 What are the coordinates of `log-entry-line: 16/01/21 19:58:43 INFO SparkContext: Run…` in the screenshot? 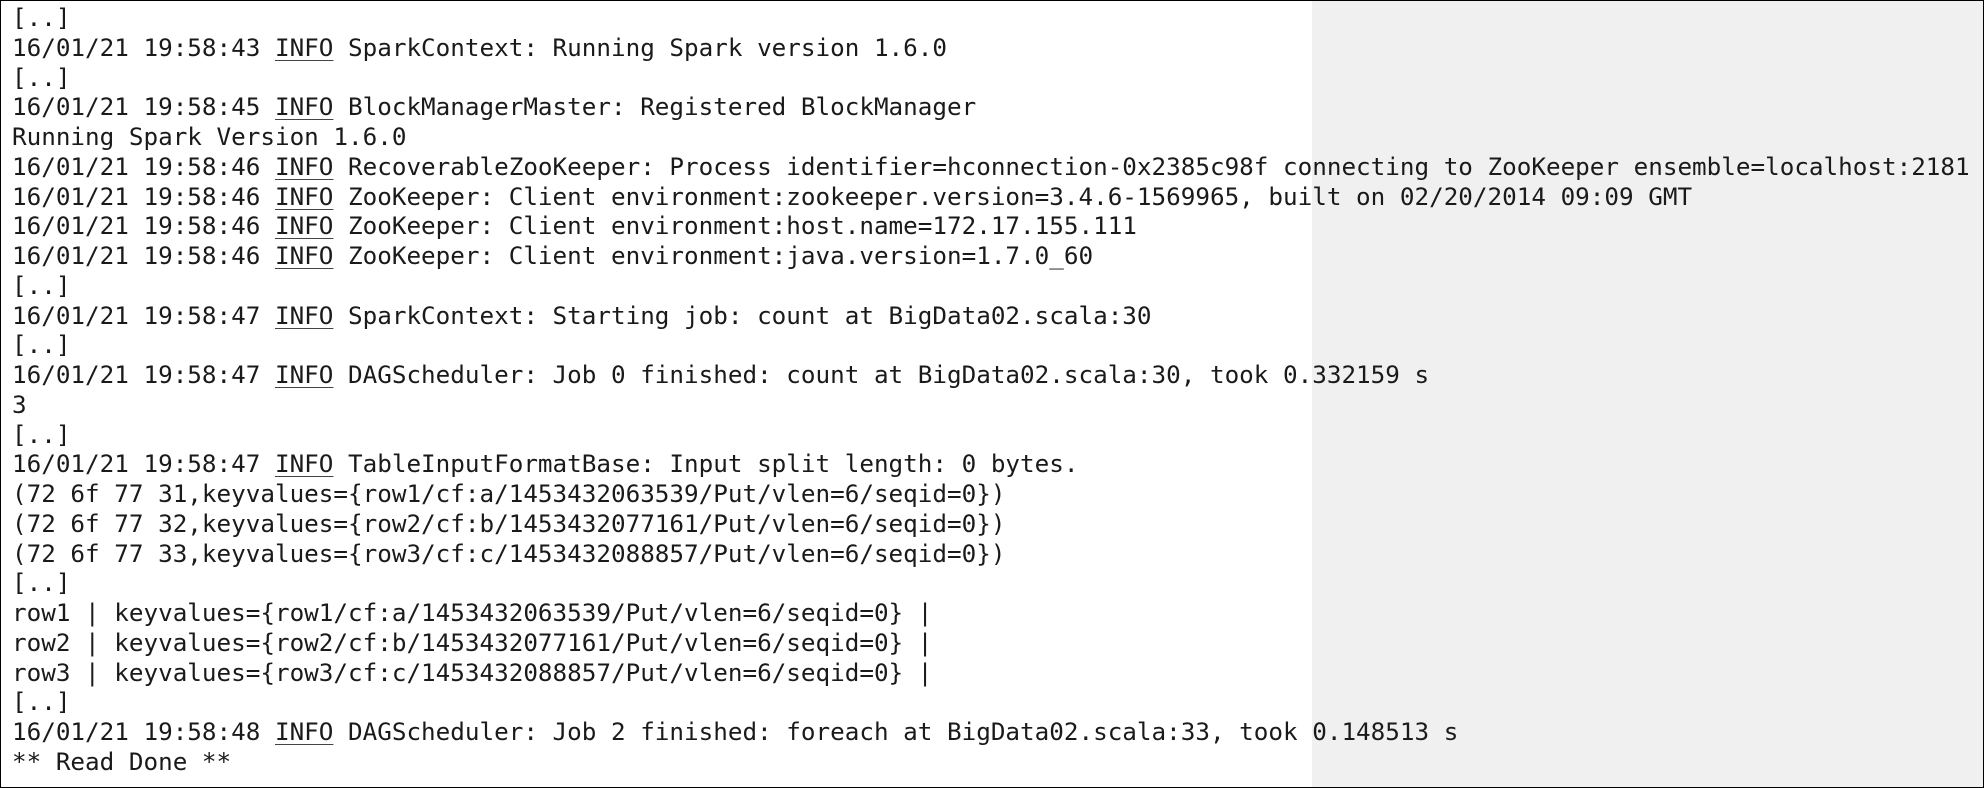 It's located at (991, 48).